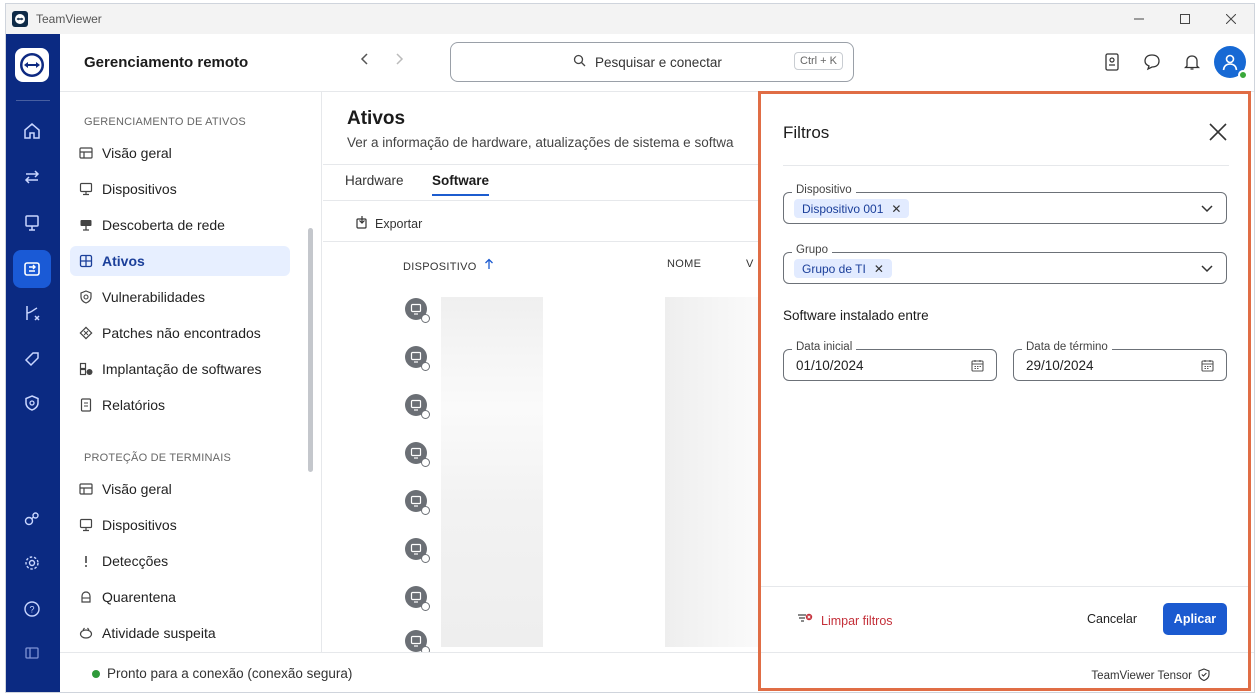 This screenshot has height=700, width=1260. I want to click on close-icon, so click(1218, 132).